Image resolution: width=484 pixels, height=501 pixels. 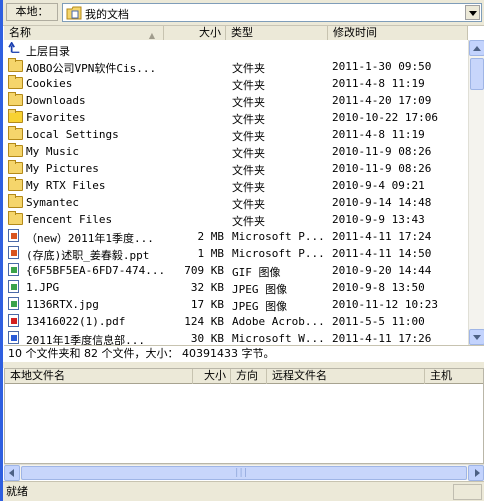 What do you see at coordinates (385, 117) in the screenshot?
I see `file-modified: 2010-10-22 17:06` at bounding box center [385, 117].